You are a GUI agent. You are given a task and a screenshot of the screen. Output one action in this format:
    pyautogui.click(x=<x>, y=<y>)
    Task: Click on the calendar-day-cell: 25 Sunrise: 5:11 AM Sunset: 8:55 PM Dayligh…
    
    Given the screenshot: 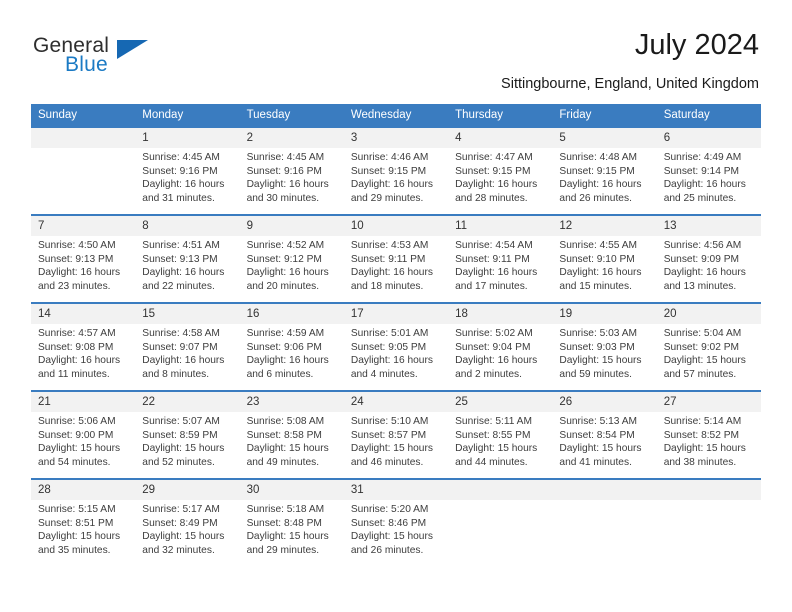 What is the action you would take?
    pyautogui.click(x=500, y=434)
    